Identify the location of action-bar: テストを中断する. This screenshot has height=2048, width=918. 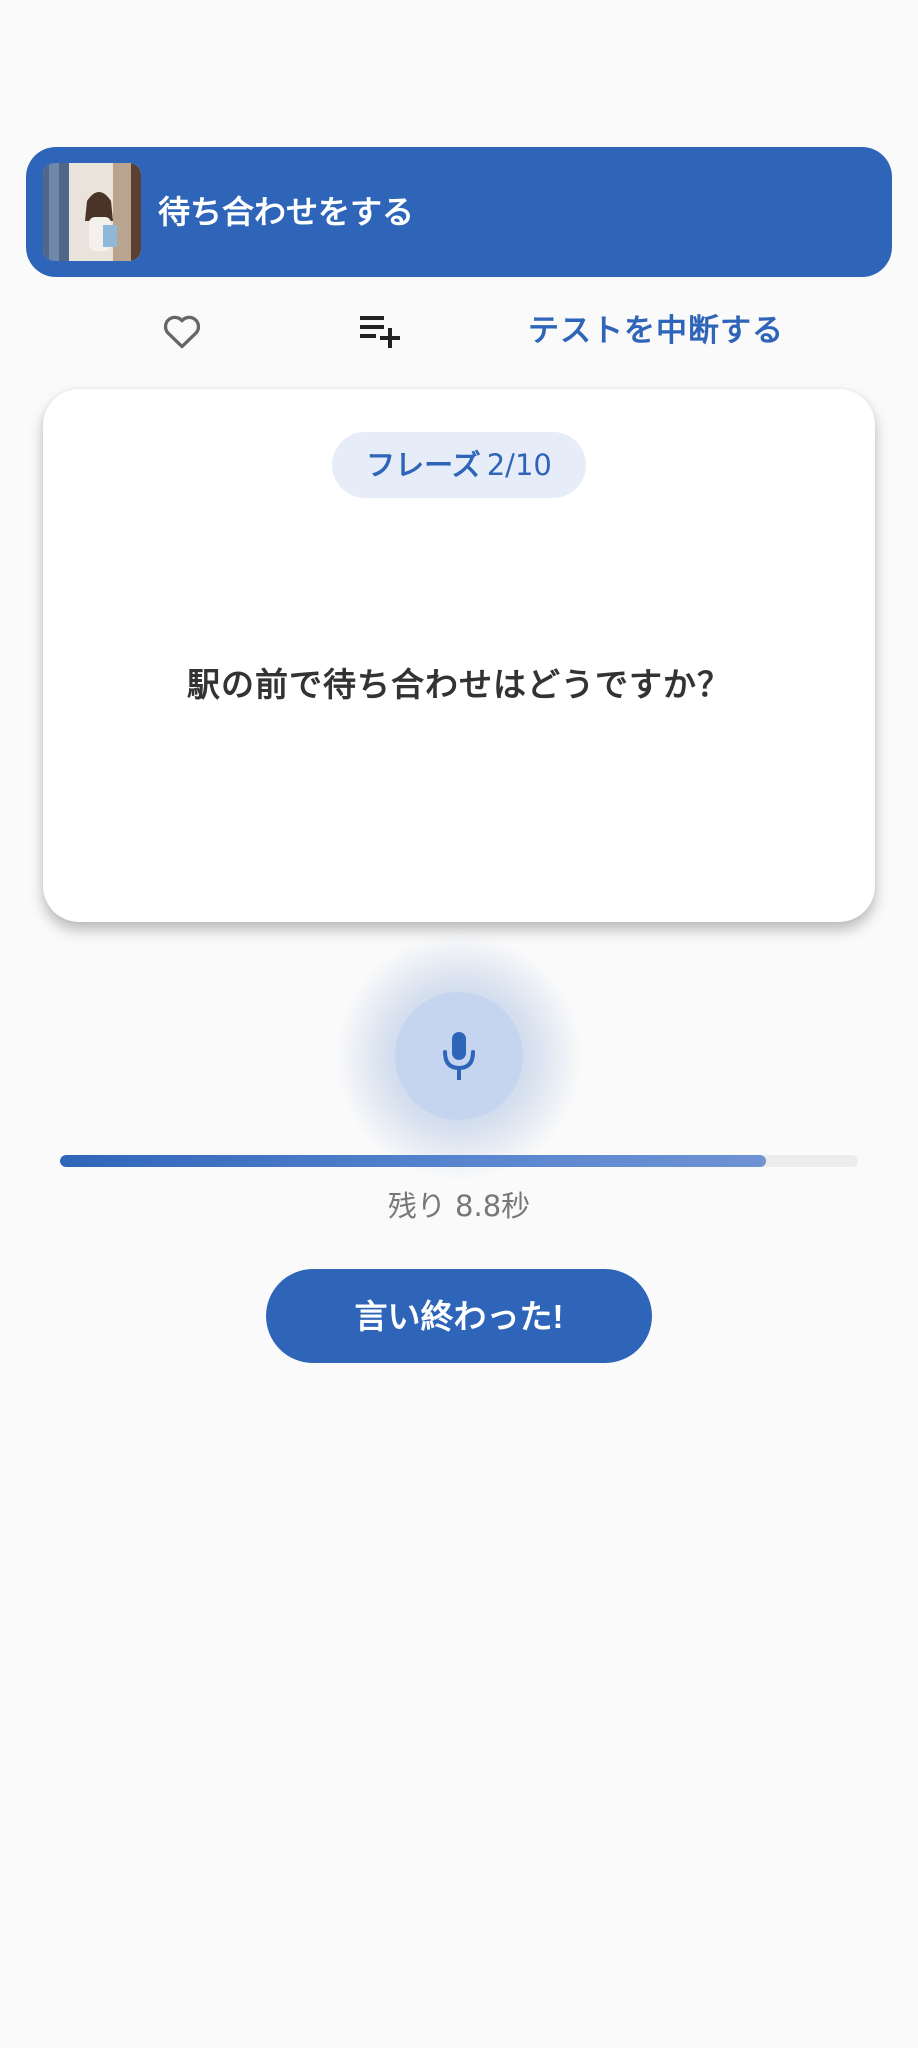
(459, 331).